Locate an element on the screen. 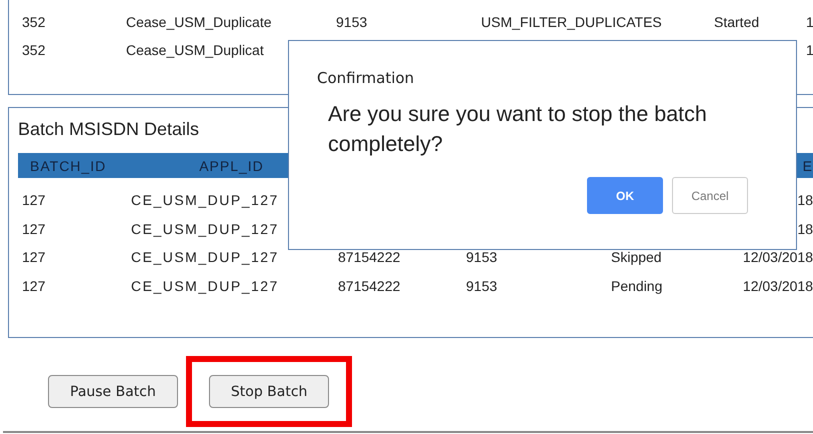  table-cell-text: USM_FILTER_DUPLICATES is located at coordinates (572, 22).